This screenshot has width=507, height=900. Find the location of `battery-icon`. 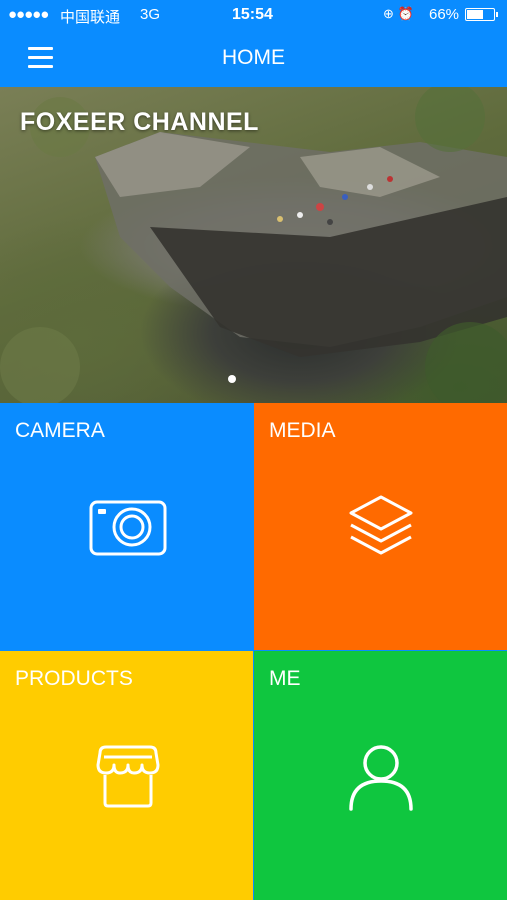

battery-icon is located at coordinates (481, 14).